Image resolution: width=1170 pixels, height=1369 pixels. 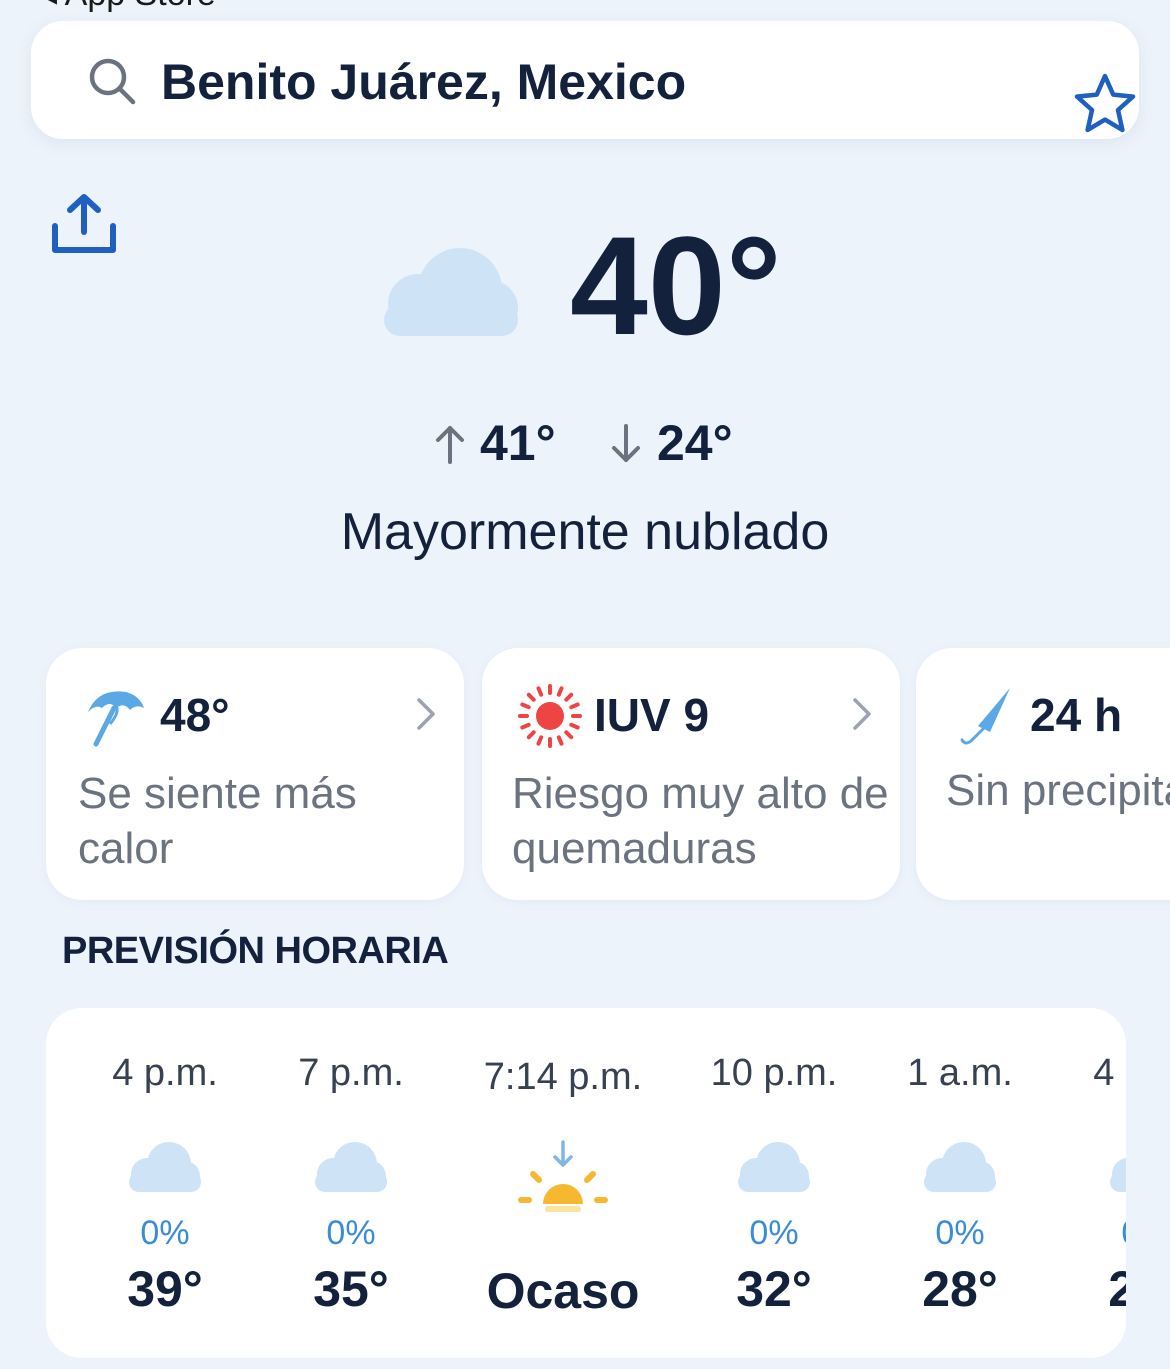 I want to click on high-low-temperatures: 41° 24°, so click(x=585, y=442).